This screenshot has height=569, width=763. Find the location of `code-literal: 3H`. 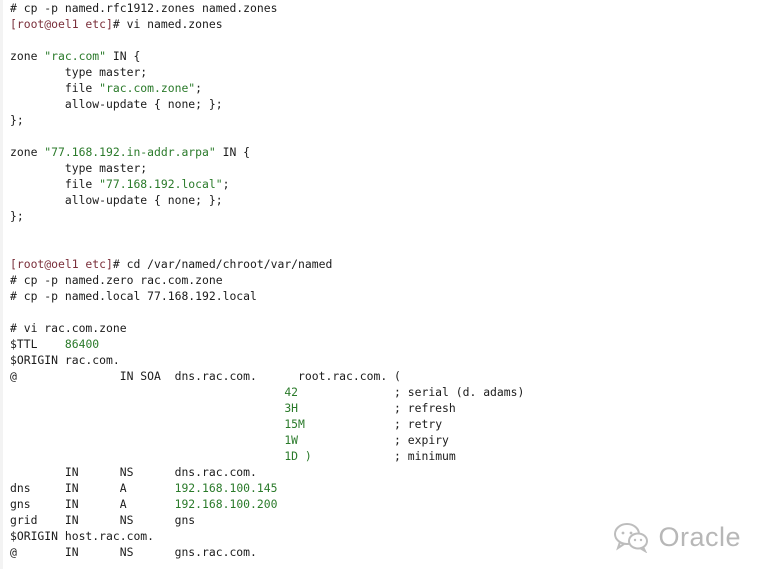

code-literal: 3H is located at coordinates (291, 408).